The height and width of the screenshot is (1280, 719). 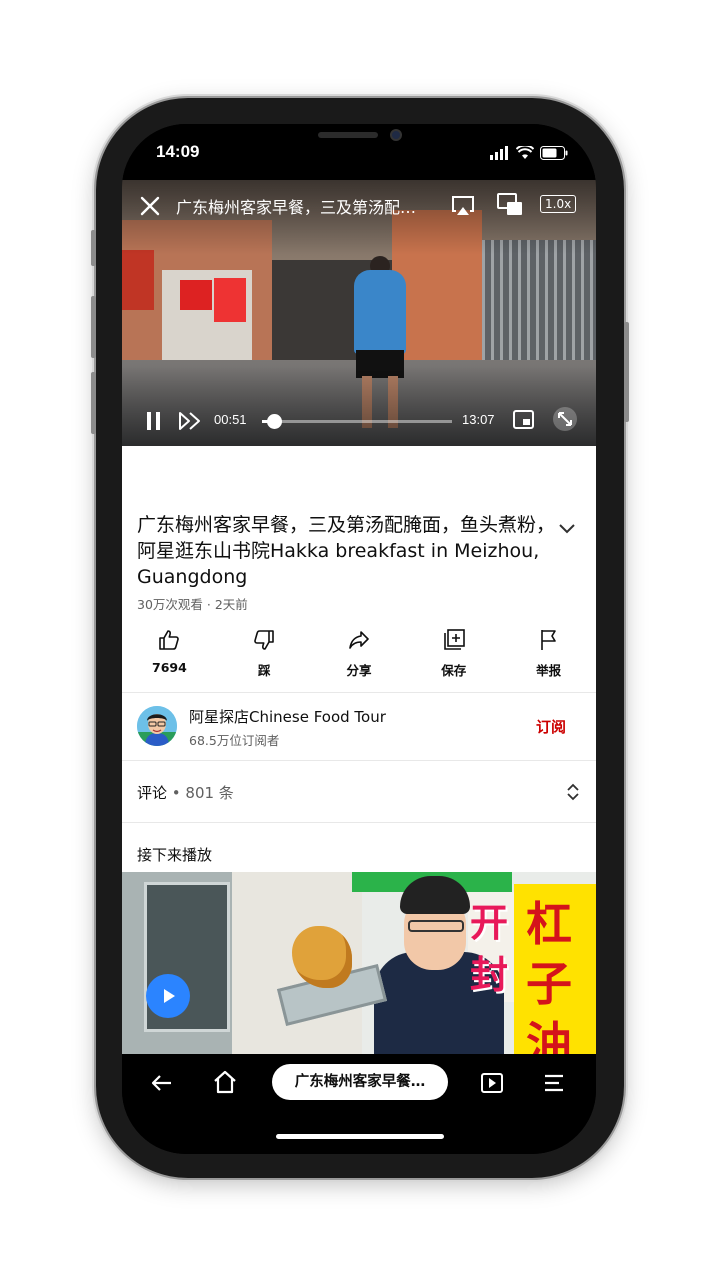 I want to click on back-arrow-icon, so click(x=162, y=1083).